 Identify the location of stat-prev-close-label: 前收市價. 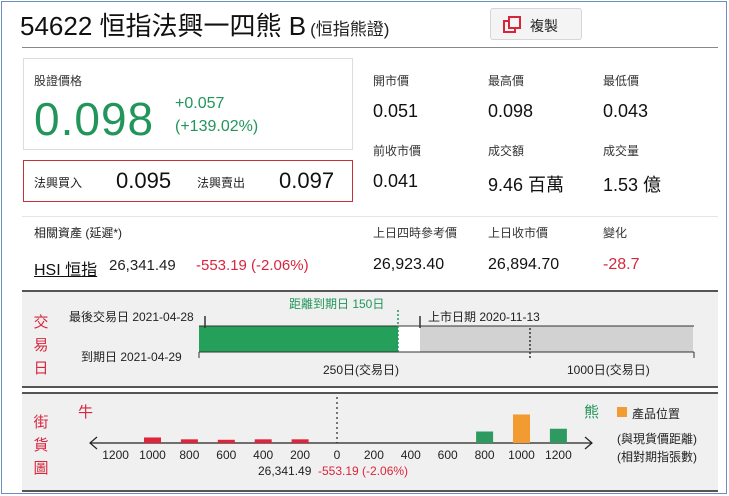
(397, 151).